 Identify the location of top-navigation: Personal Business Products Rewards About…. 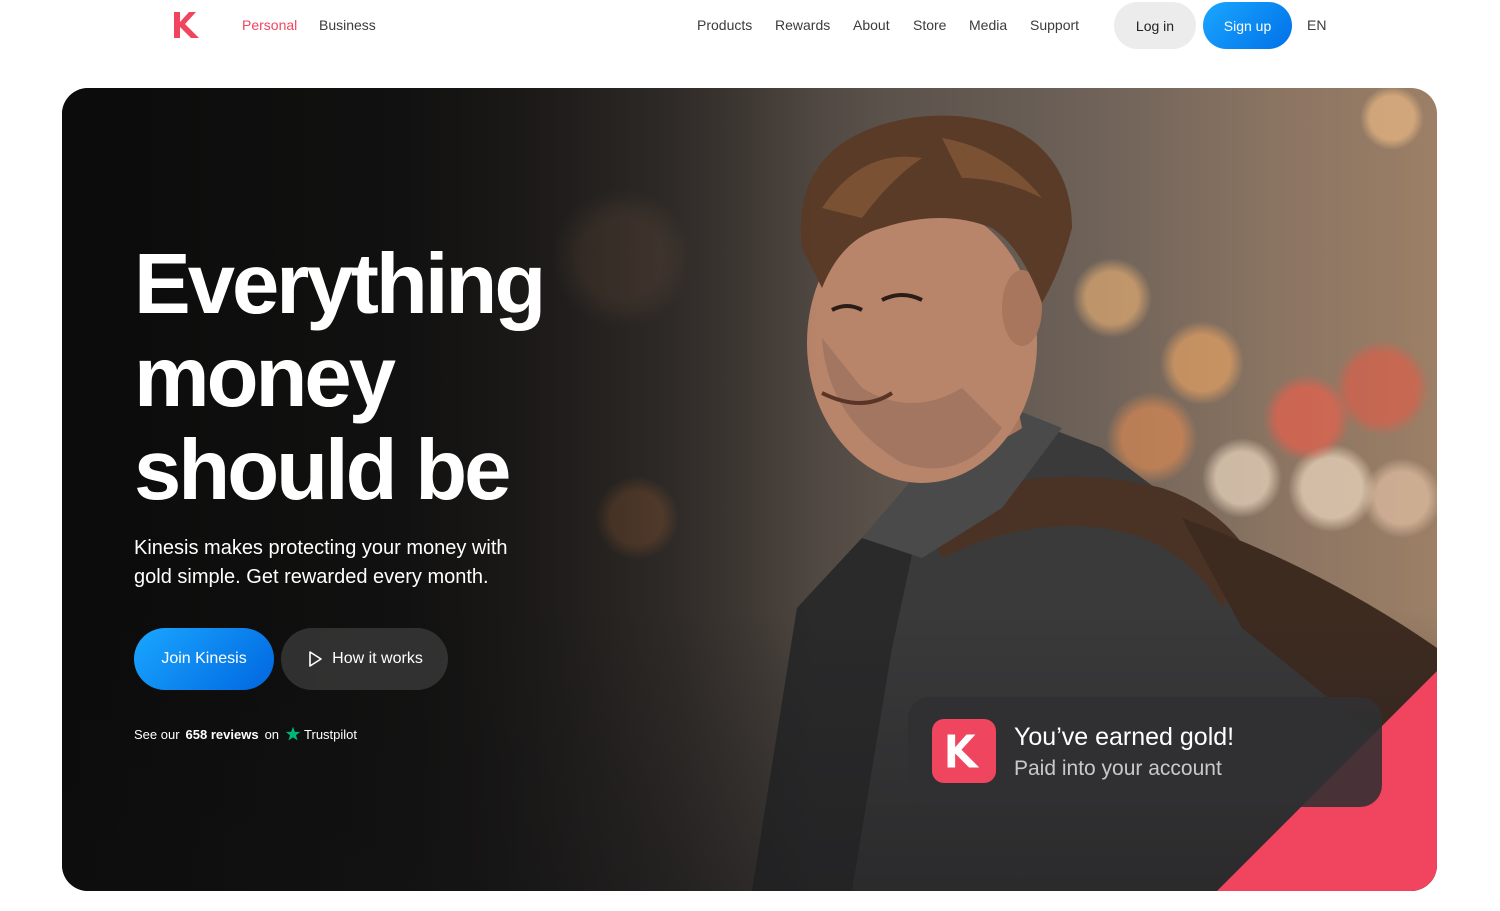
(750, 26).